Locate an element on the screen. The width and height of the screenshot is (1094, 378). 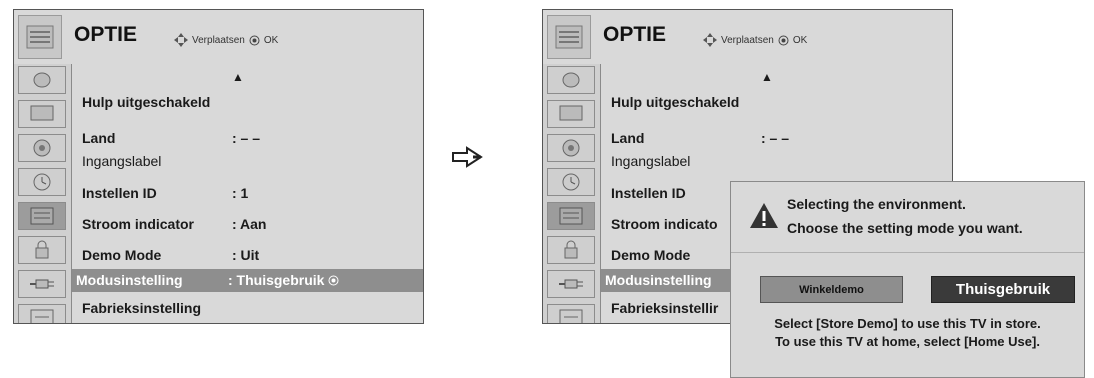
dialog-subtitle: Choose the setting mode you want. is located at coordinates (905, 228).